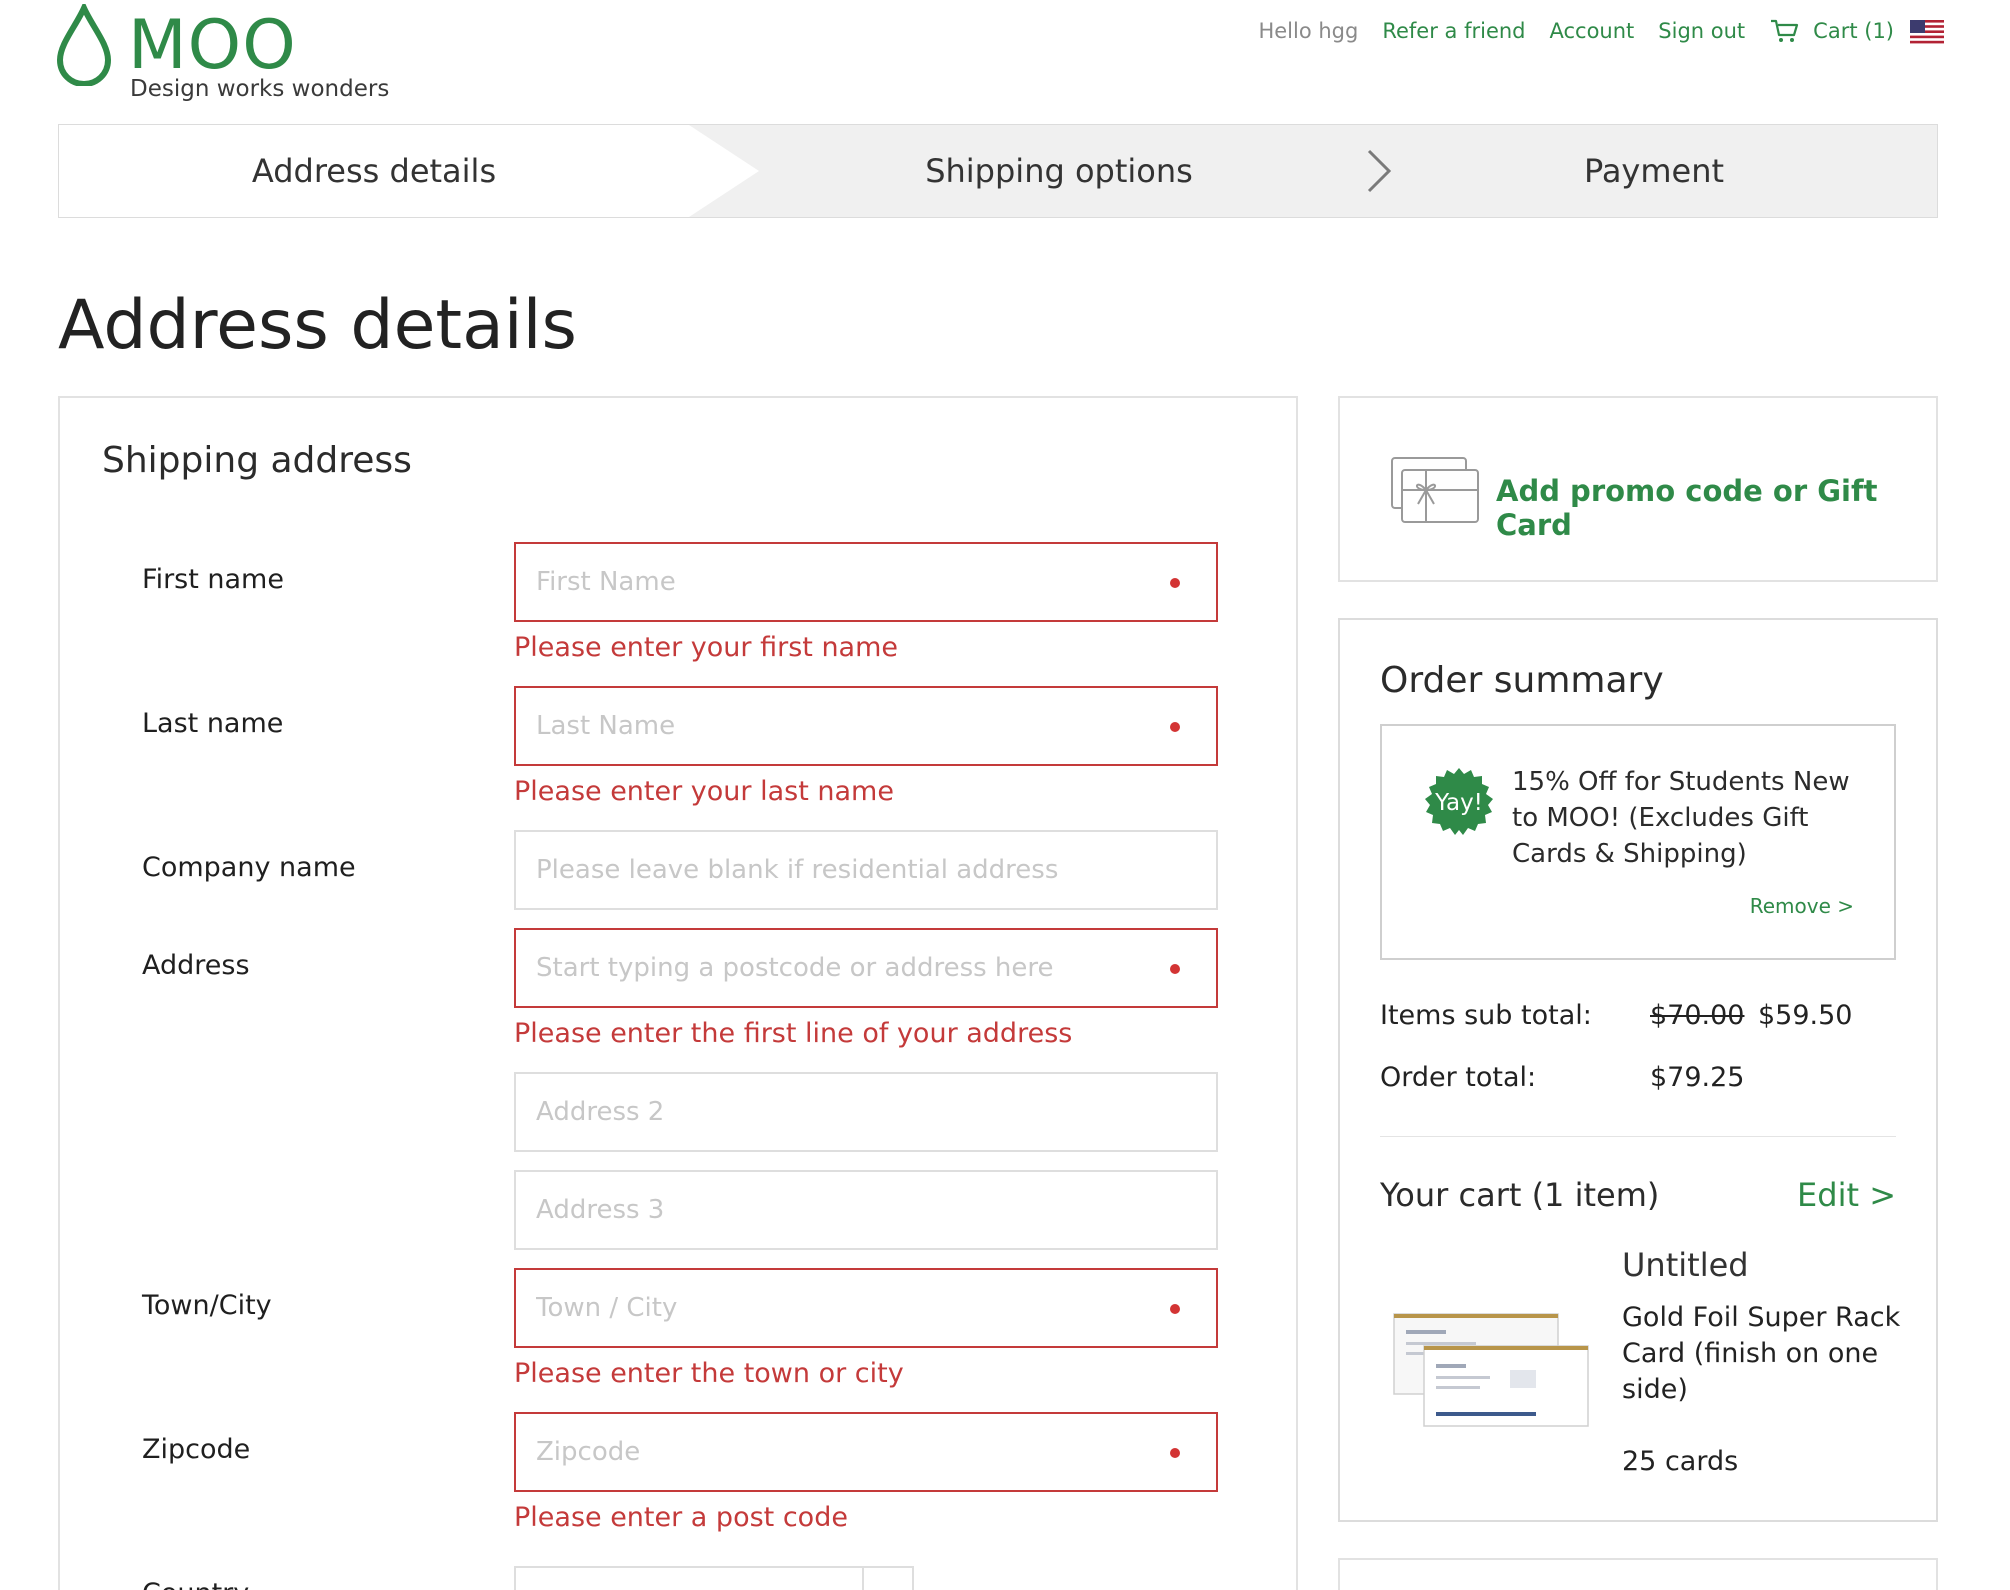 This screenshot has height=1590, width=2010. I want to click on product-thumbnail, so click(1491, 1370).